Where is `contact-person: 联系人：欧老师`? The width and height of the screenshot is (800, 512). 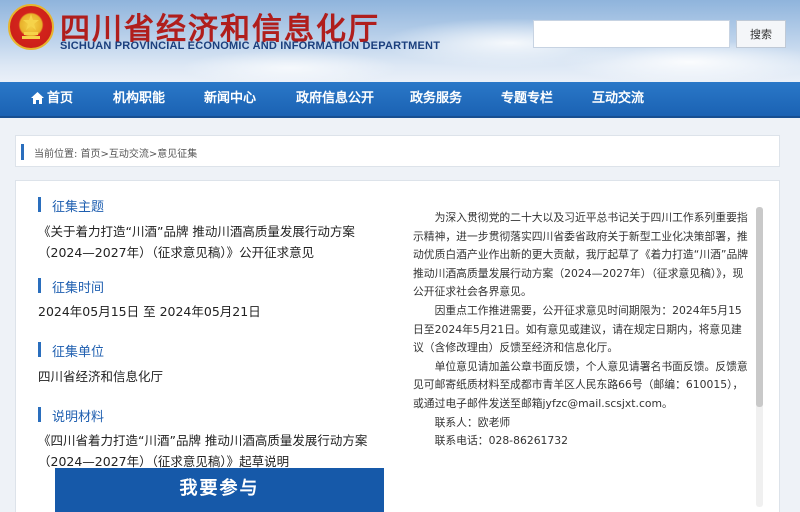
contact-person: 联系人：欧老师 is located at coordinates (472, 422).